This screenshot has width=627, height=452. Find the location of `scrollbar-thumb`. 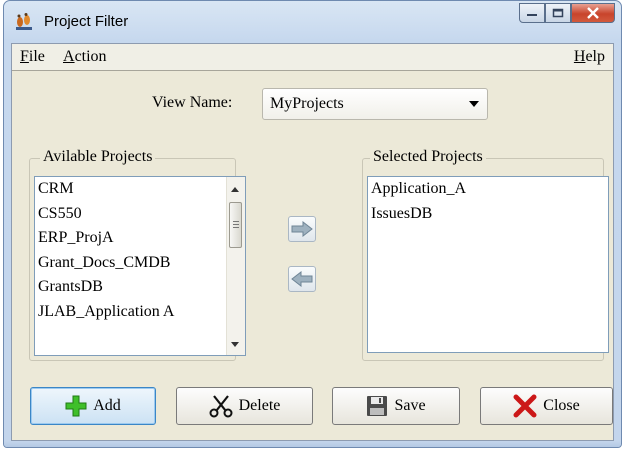

scrollbar-thumb is located at coordinates (235, 225).